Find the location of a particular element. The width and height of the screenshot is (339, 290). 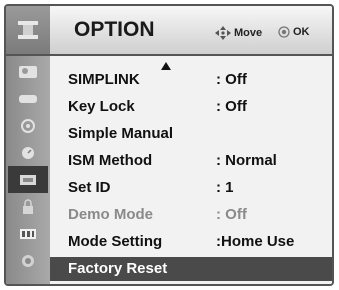

category-sidebar is located at coordinates (28, 145).